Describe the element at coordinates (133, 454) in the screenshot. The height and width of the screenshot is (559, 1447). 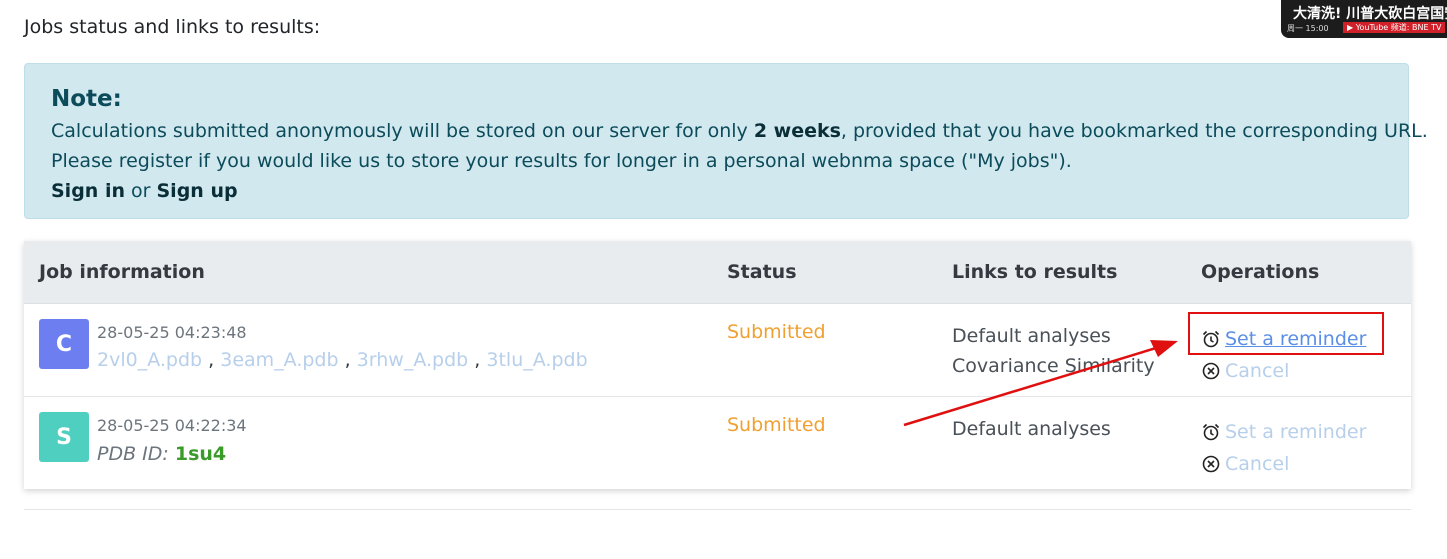
I see `pdb-label: PDB ID:` at that location.